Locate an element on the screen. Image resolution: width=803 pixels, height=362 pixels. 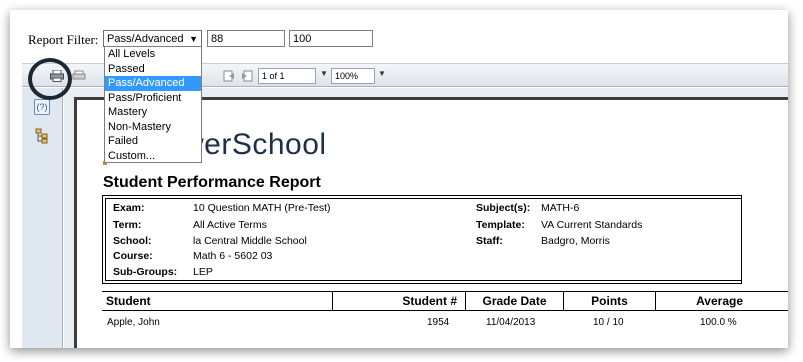
row-student-name: Apple, John is located at coordinates (133, 322).